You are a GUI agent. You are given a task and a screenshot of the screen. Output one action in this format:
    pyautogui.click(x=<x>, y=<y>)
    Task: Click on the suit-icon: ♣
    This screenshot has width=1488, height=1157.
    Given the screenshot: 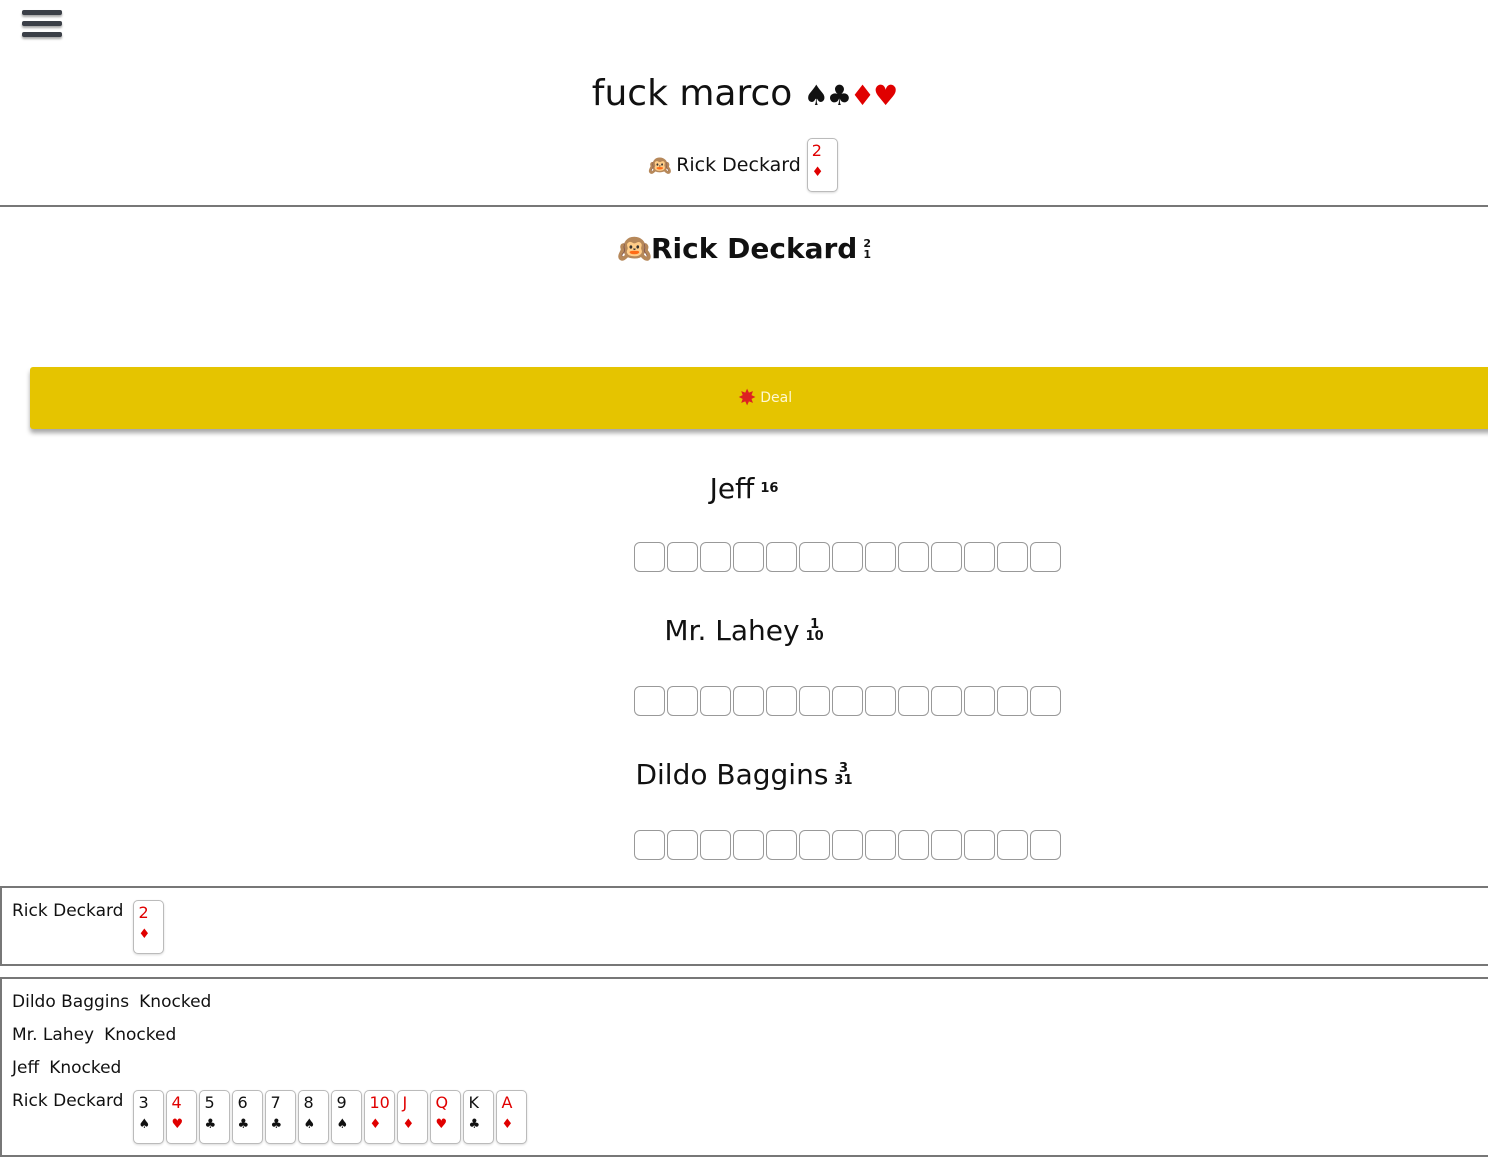 What is the action you would take?
    pyautogui.click(x=839, y=95)
    